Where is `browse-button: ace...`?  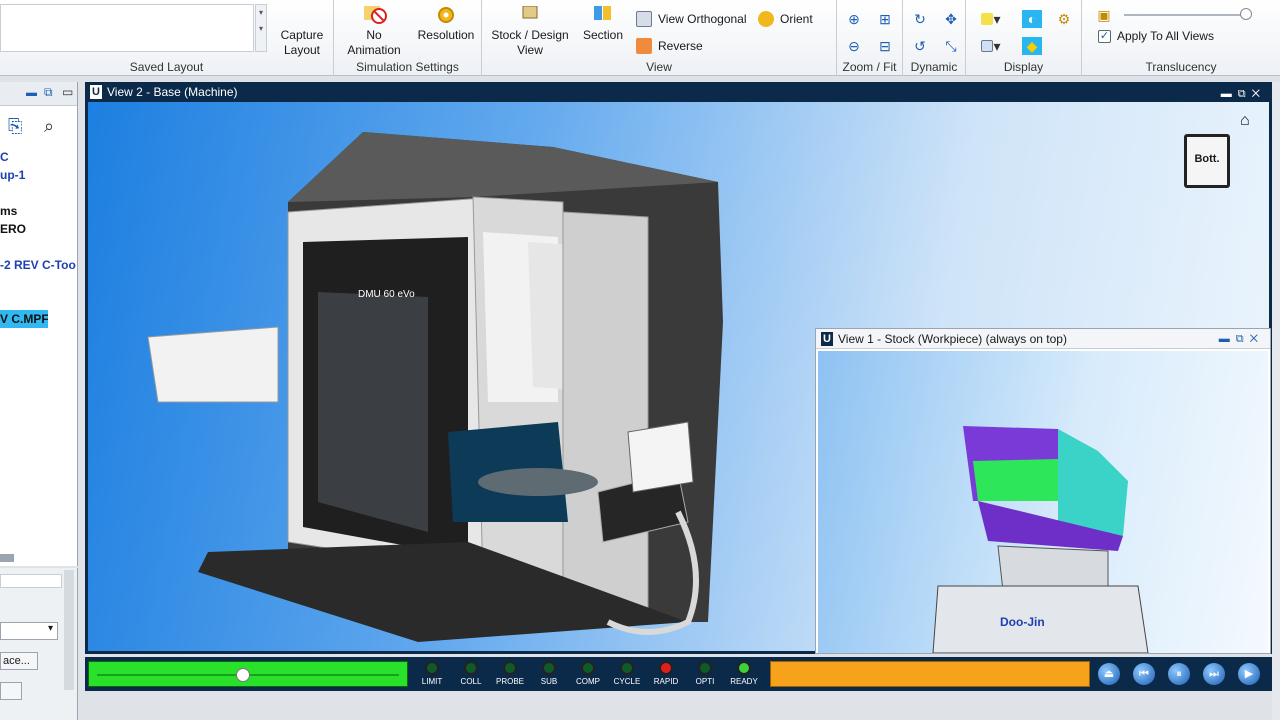
browse-button: ace... is located at coordinates (19, 661).